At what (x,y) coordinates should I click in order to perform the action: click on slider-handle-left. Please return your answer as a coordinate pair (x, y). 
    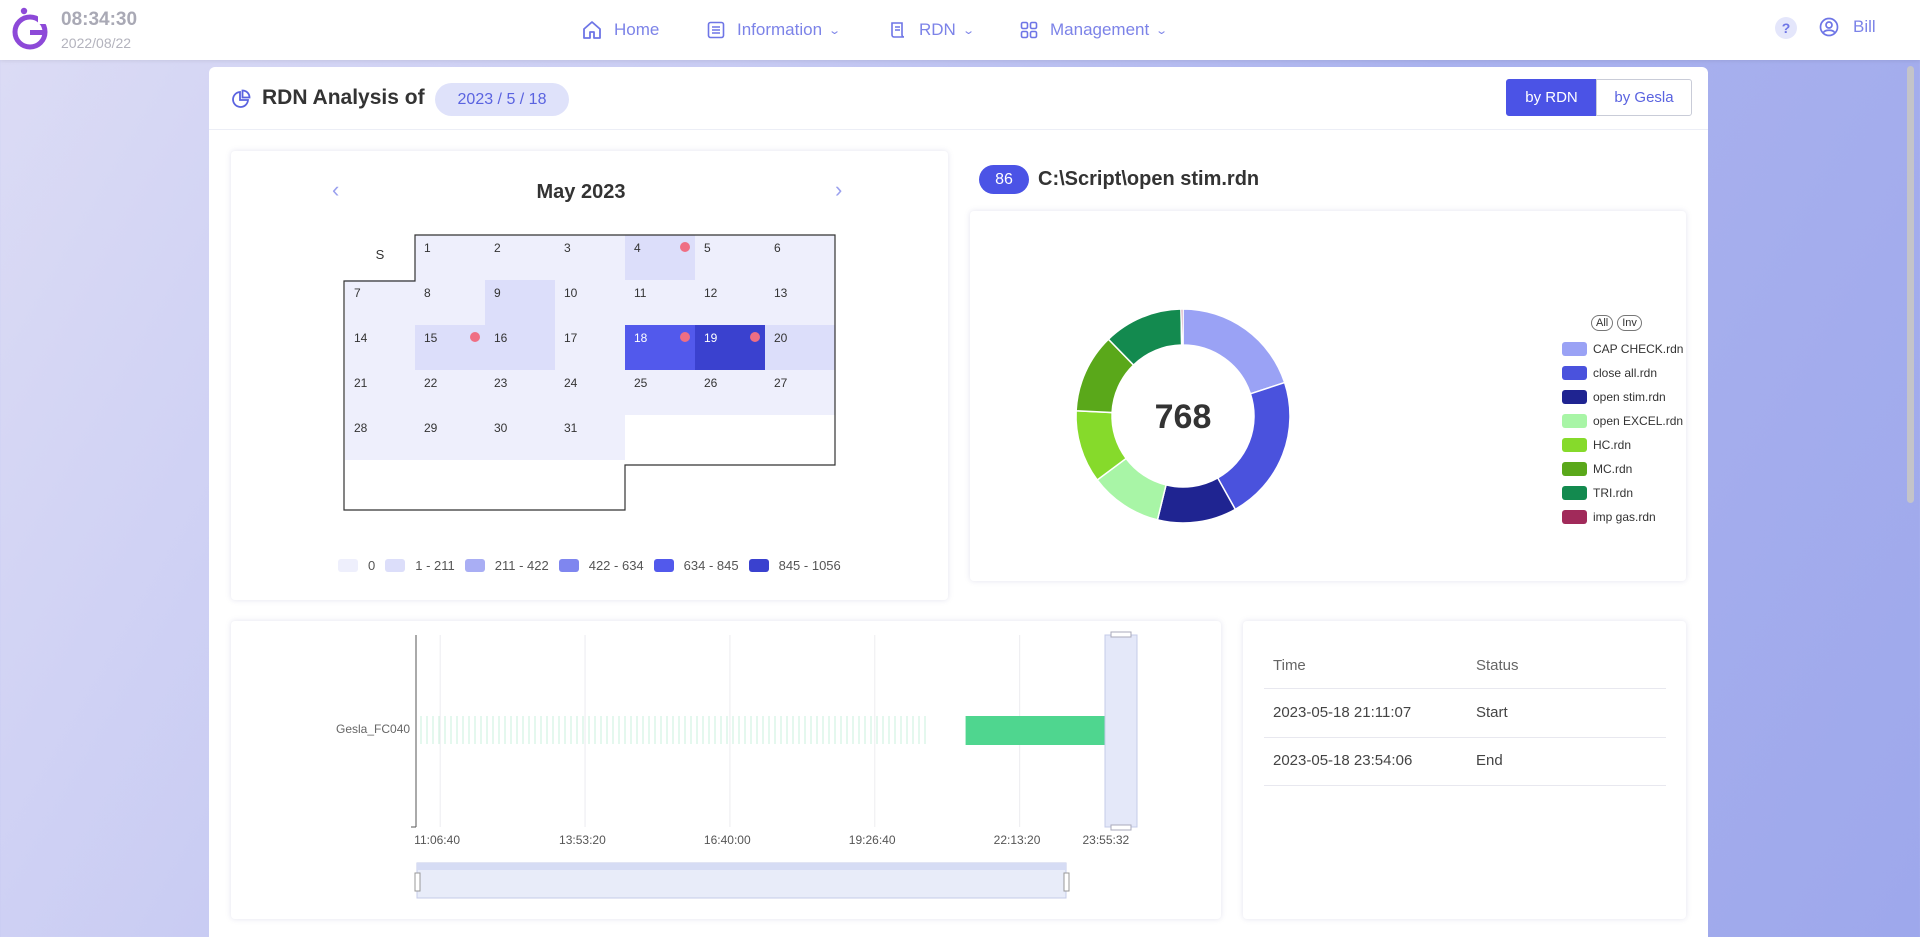
    Looking at the image, I should click on (417, 882).